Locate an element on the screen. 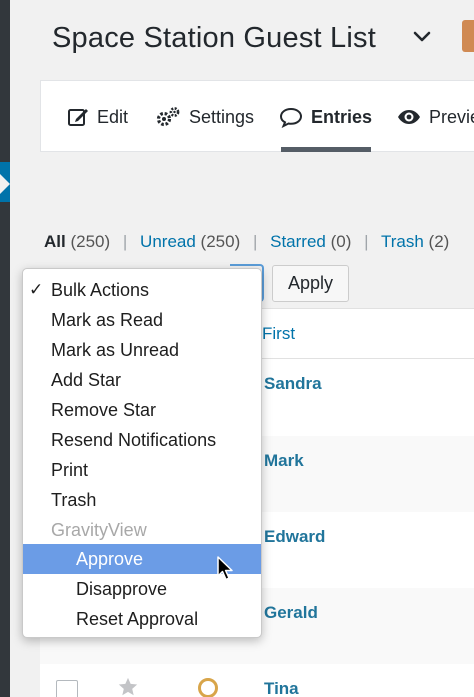  bulk-option-label: Resend Notifications is located at coordinates (134, 440).